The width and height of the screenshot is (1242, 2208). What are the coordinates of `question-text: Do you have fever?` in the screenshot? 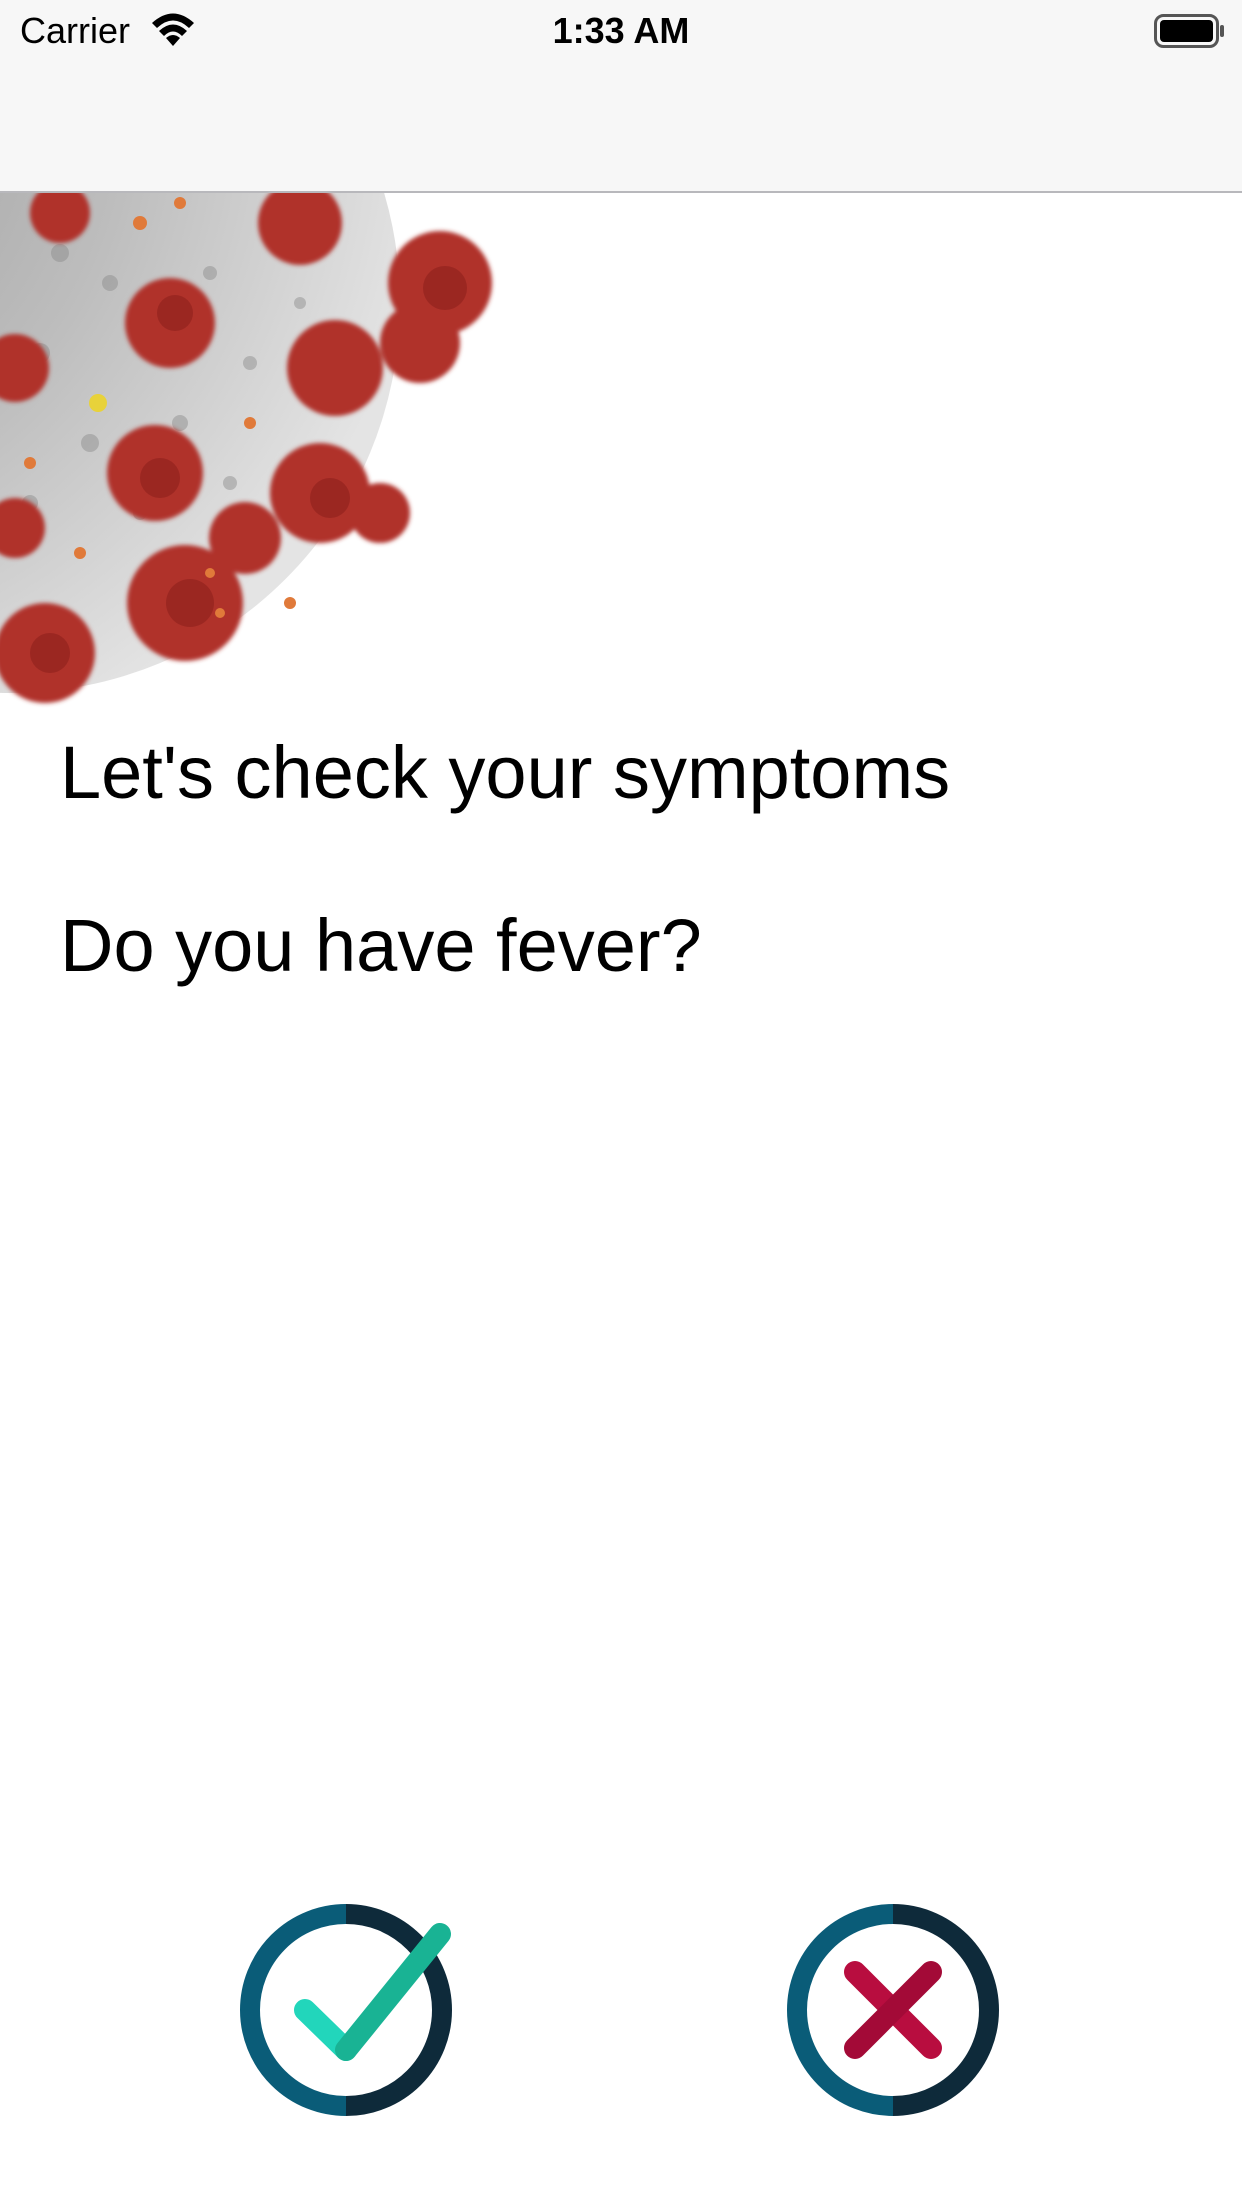 It's located at (381, 945).